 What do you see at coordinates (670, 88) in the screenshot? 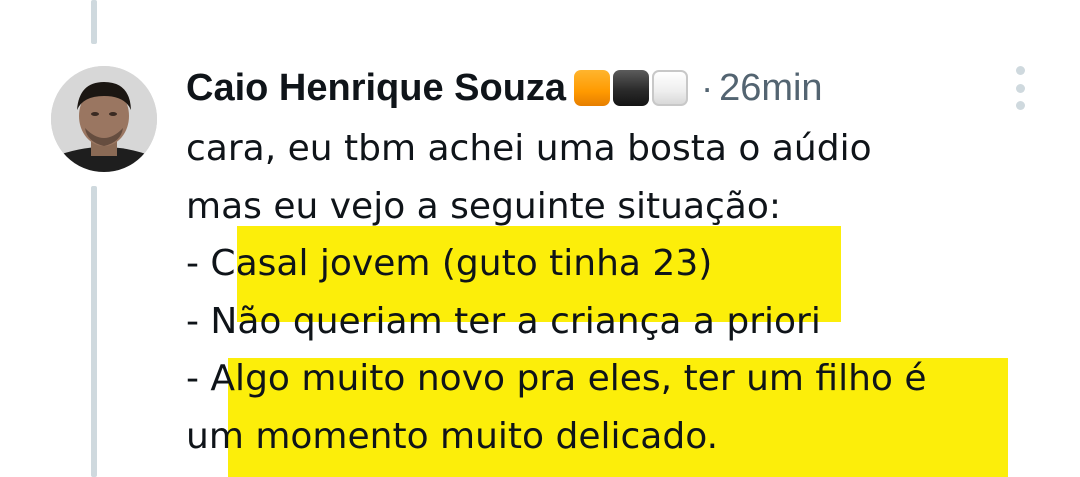
I see `white-square-icon` at bounding box center [670, 88].